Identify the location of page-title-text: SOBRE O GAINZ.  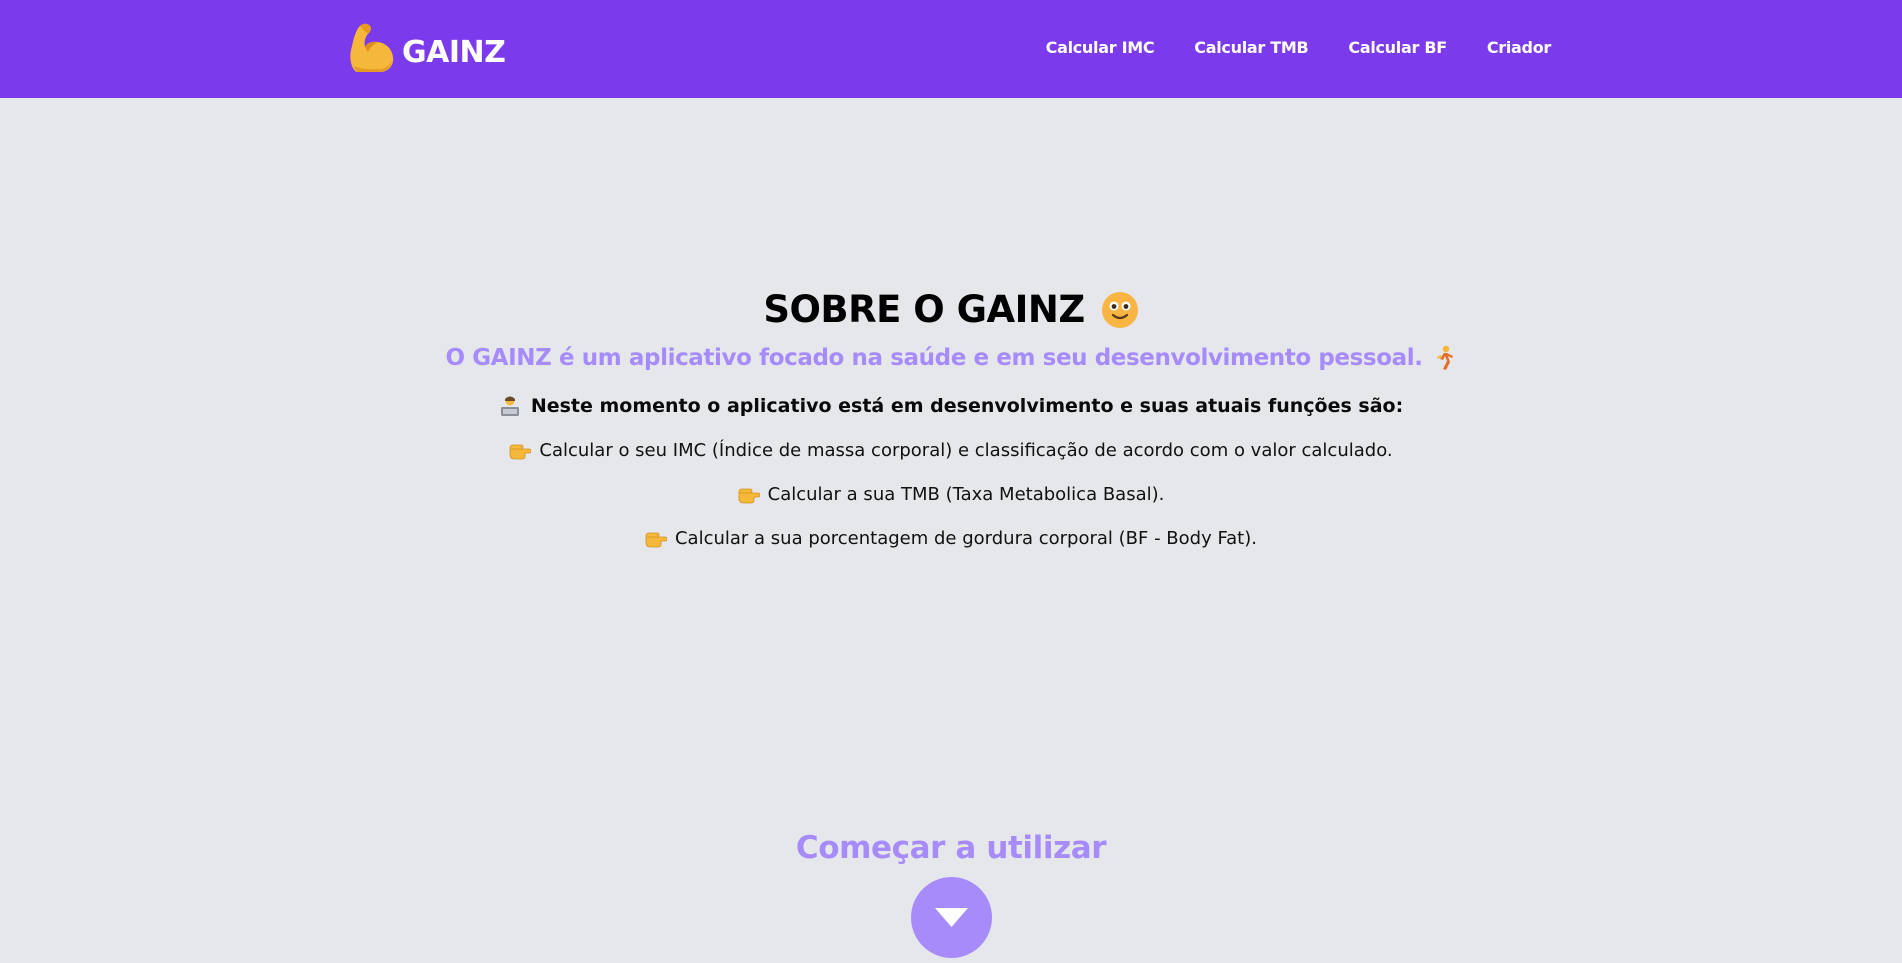
(924, 309).